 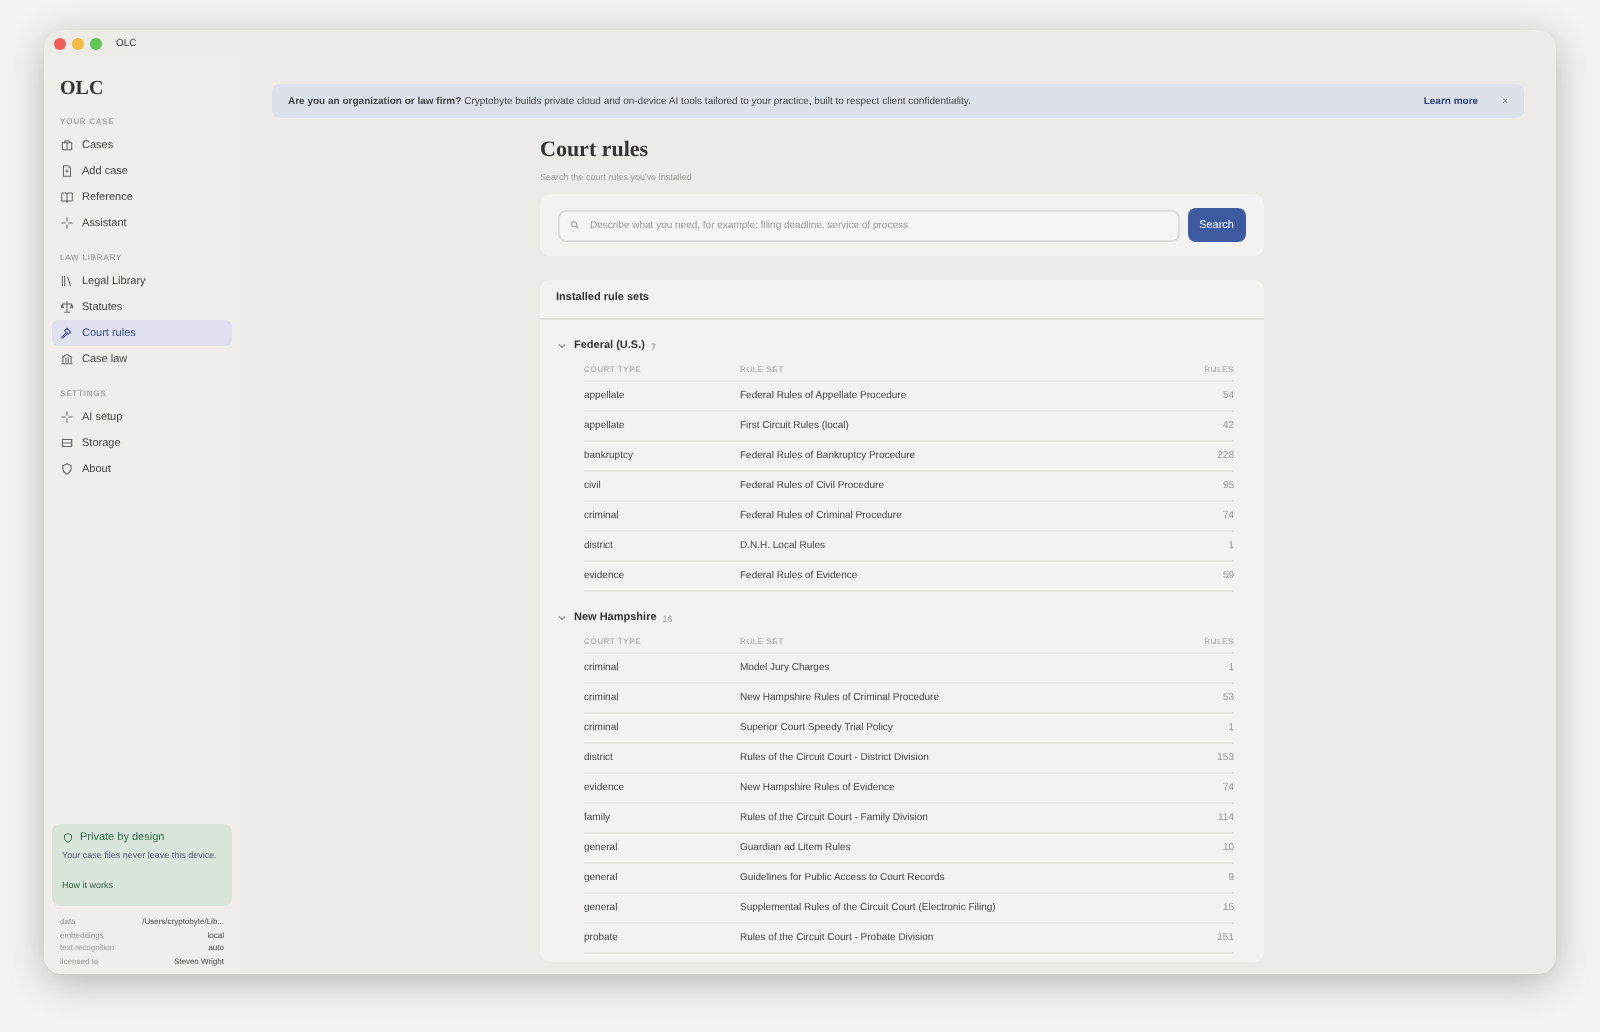 What do you see at coordinates (60, 44) in the screenshot?
I see `close-window-button` at bounding box center [60, 44].